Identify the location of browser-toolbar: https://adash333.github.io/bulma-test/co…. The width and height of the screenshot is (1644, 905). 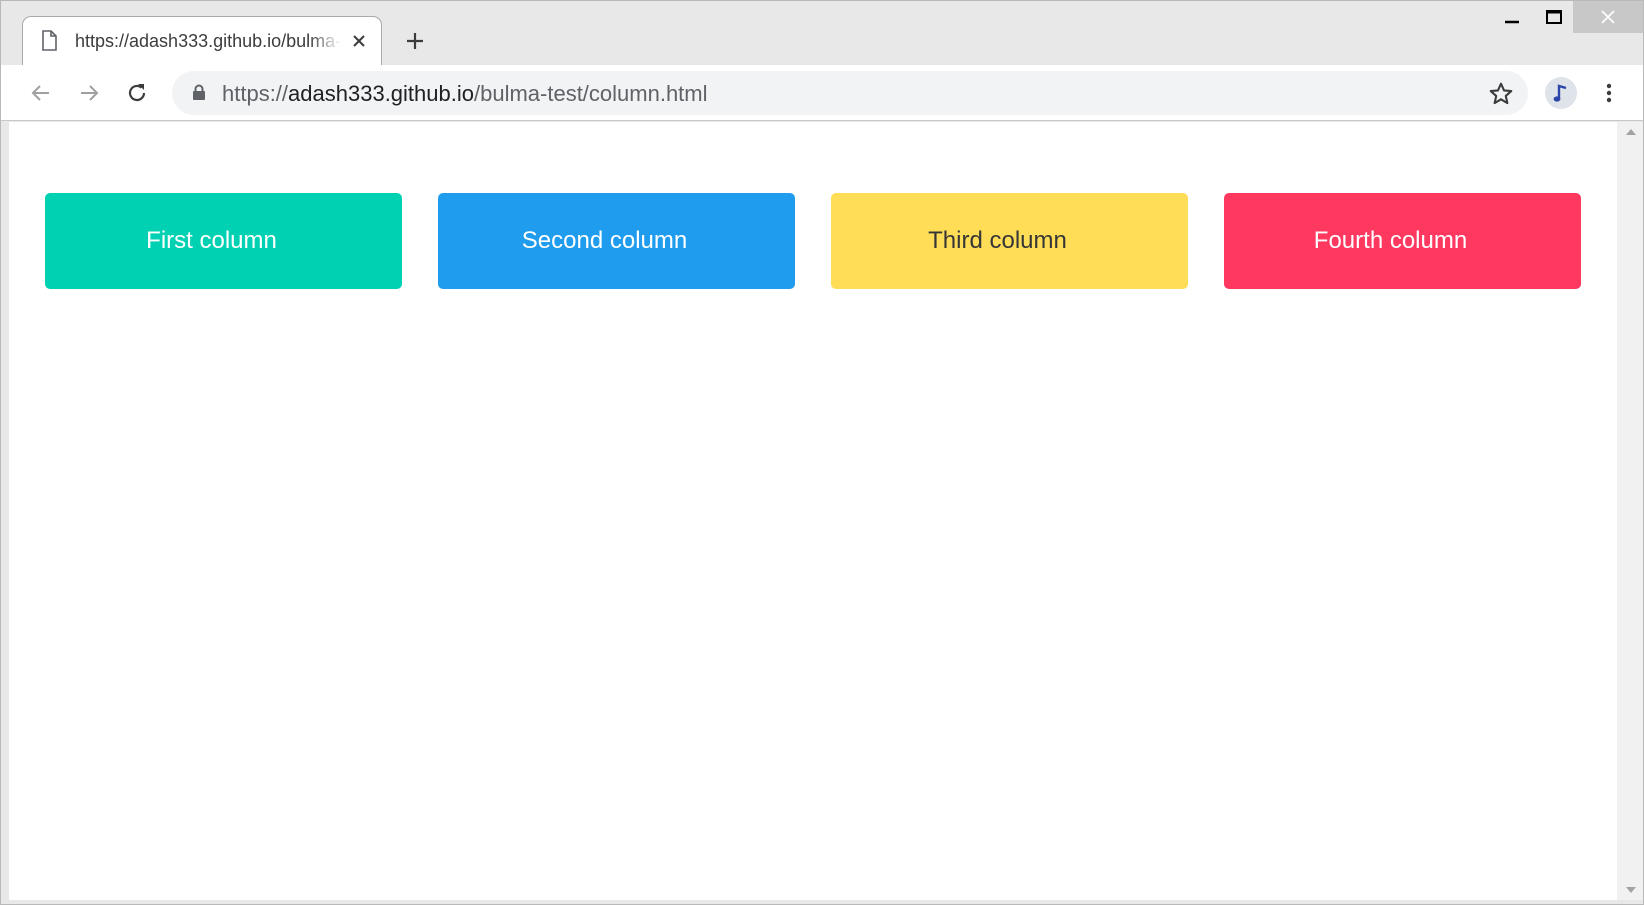
(822, 93).